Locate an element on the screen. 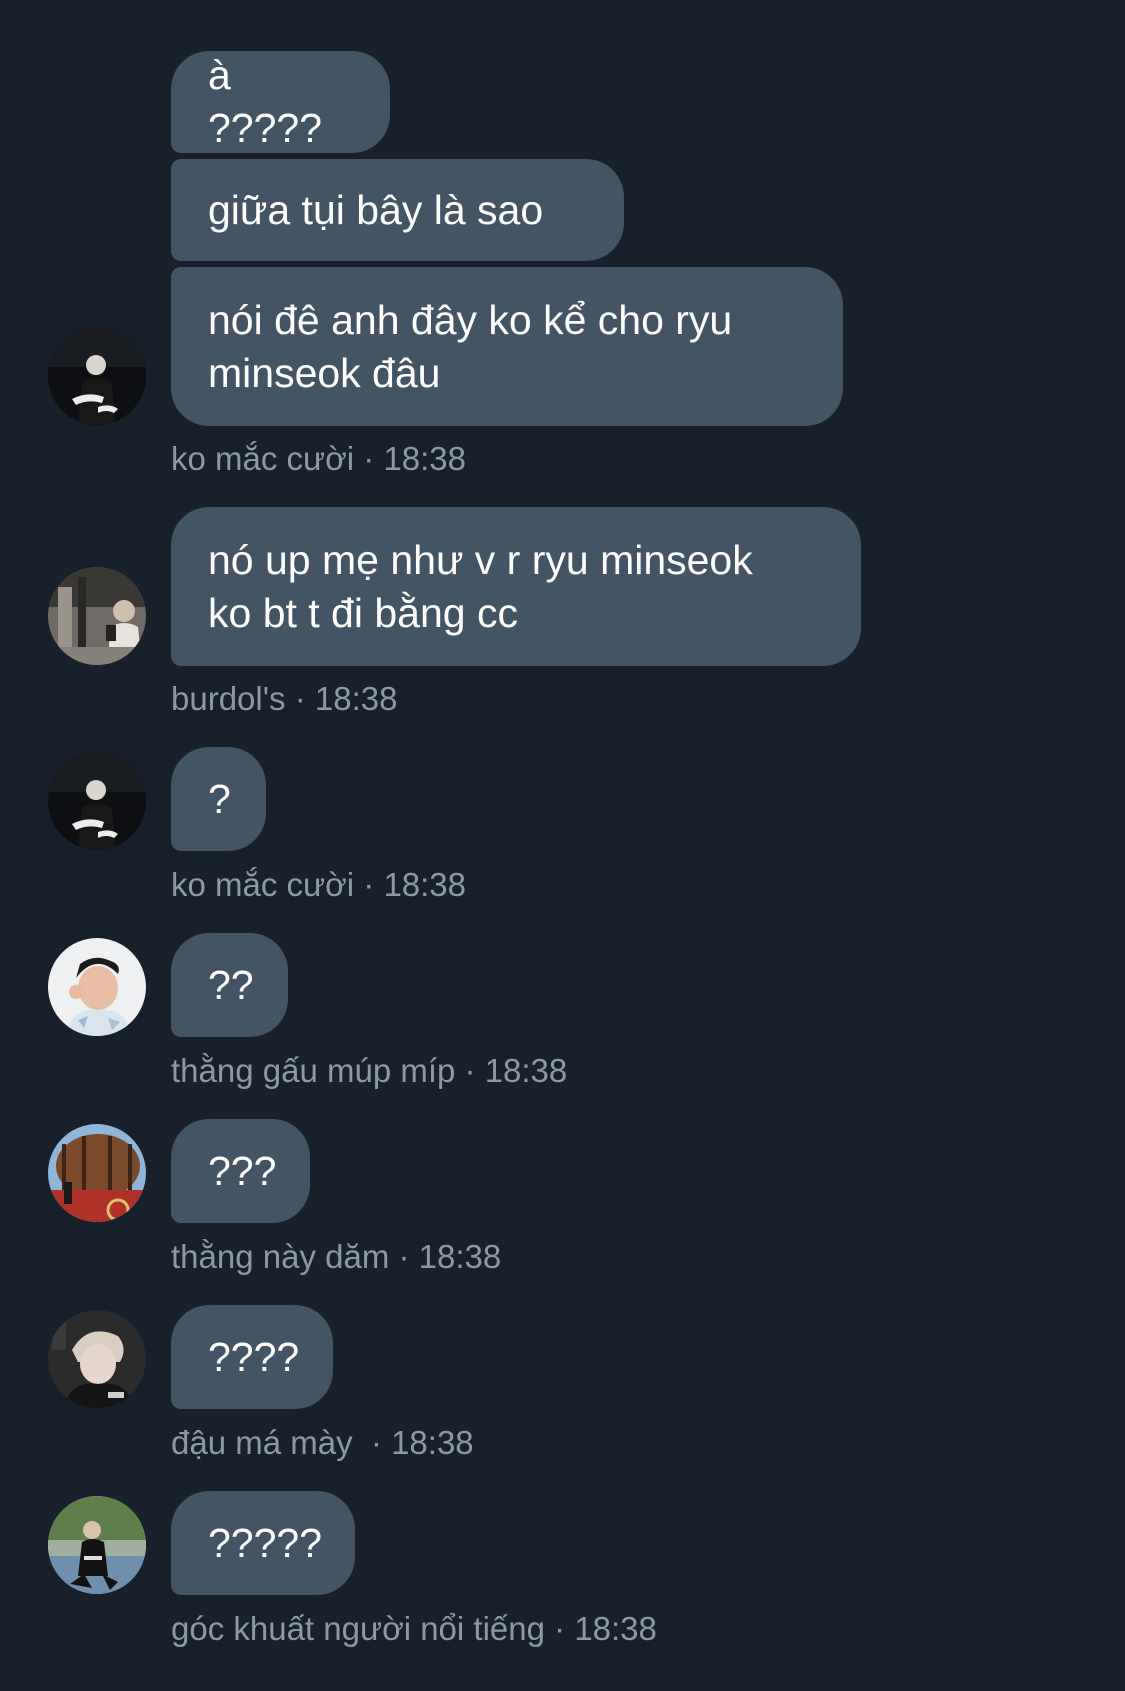  message-meta: thằng gấu múp míp · 18:38 is located at coordinates (369, 1071).